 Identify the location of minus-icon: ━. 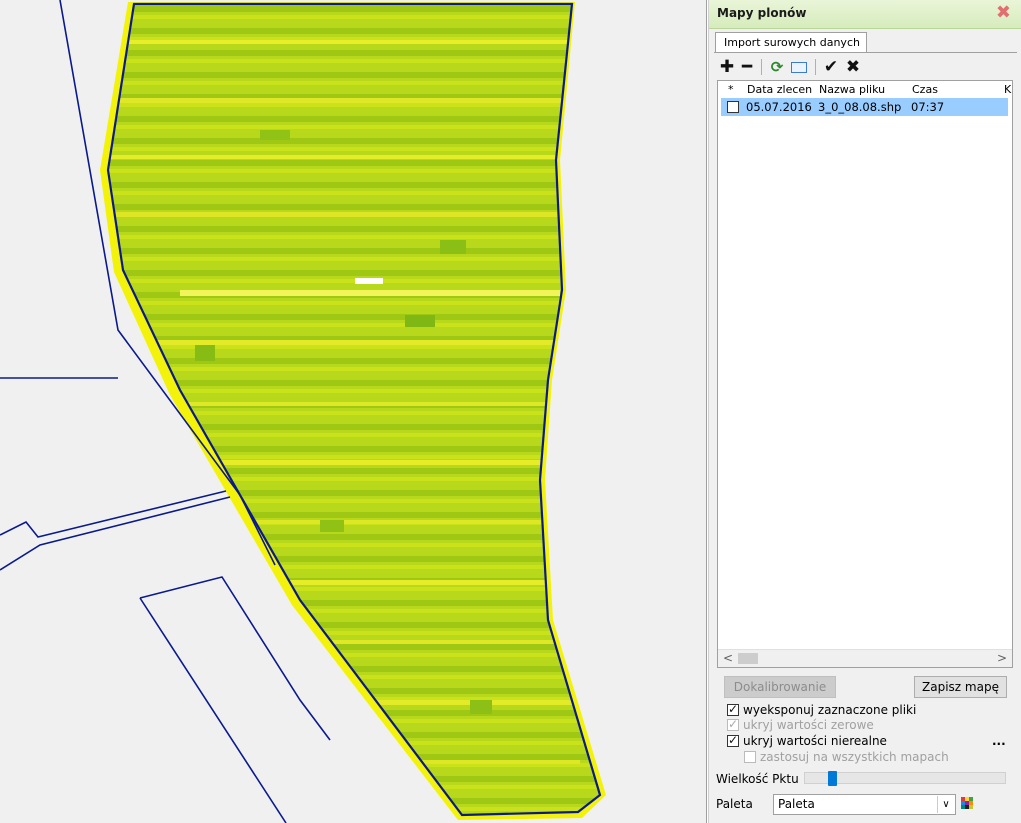
(747, 67).